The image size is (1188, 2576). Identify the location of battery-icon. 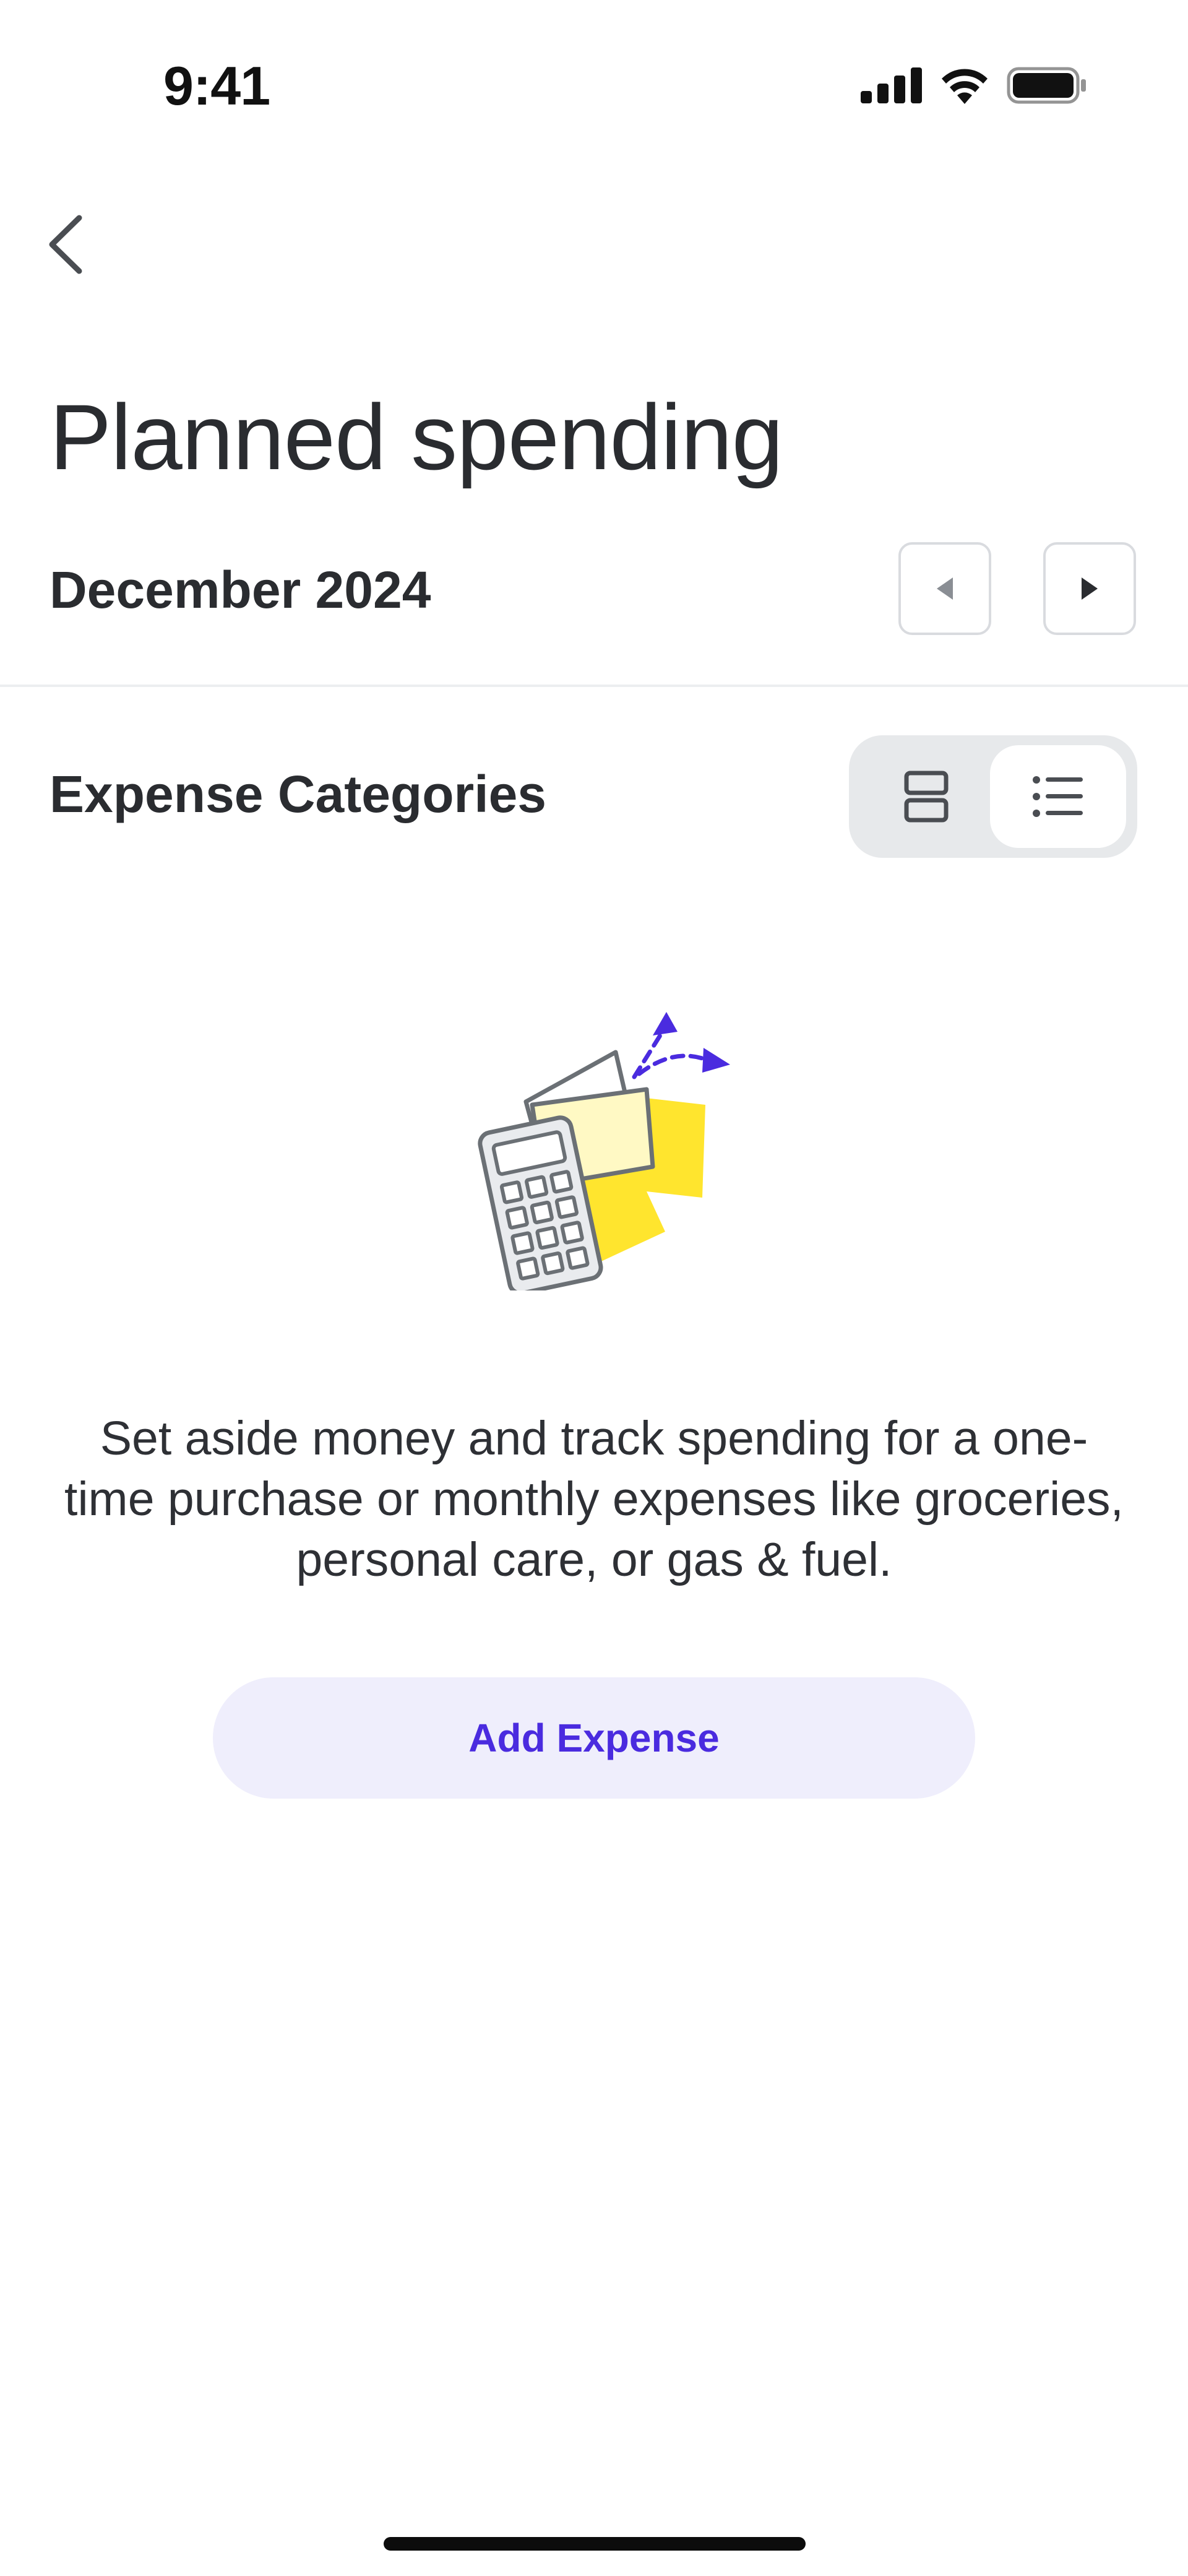
(1046, 85).